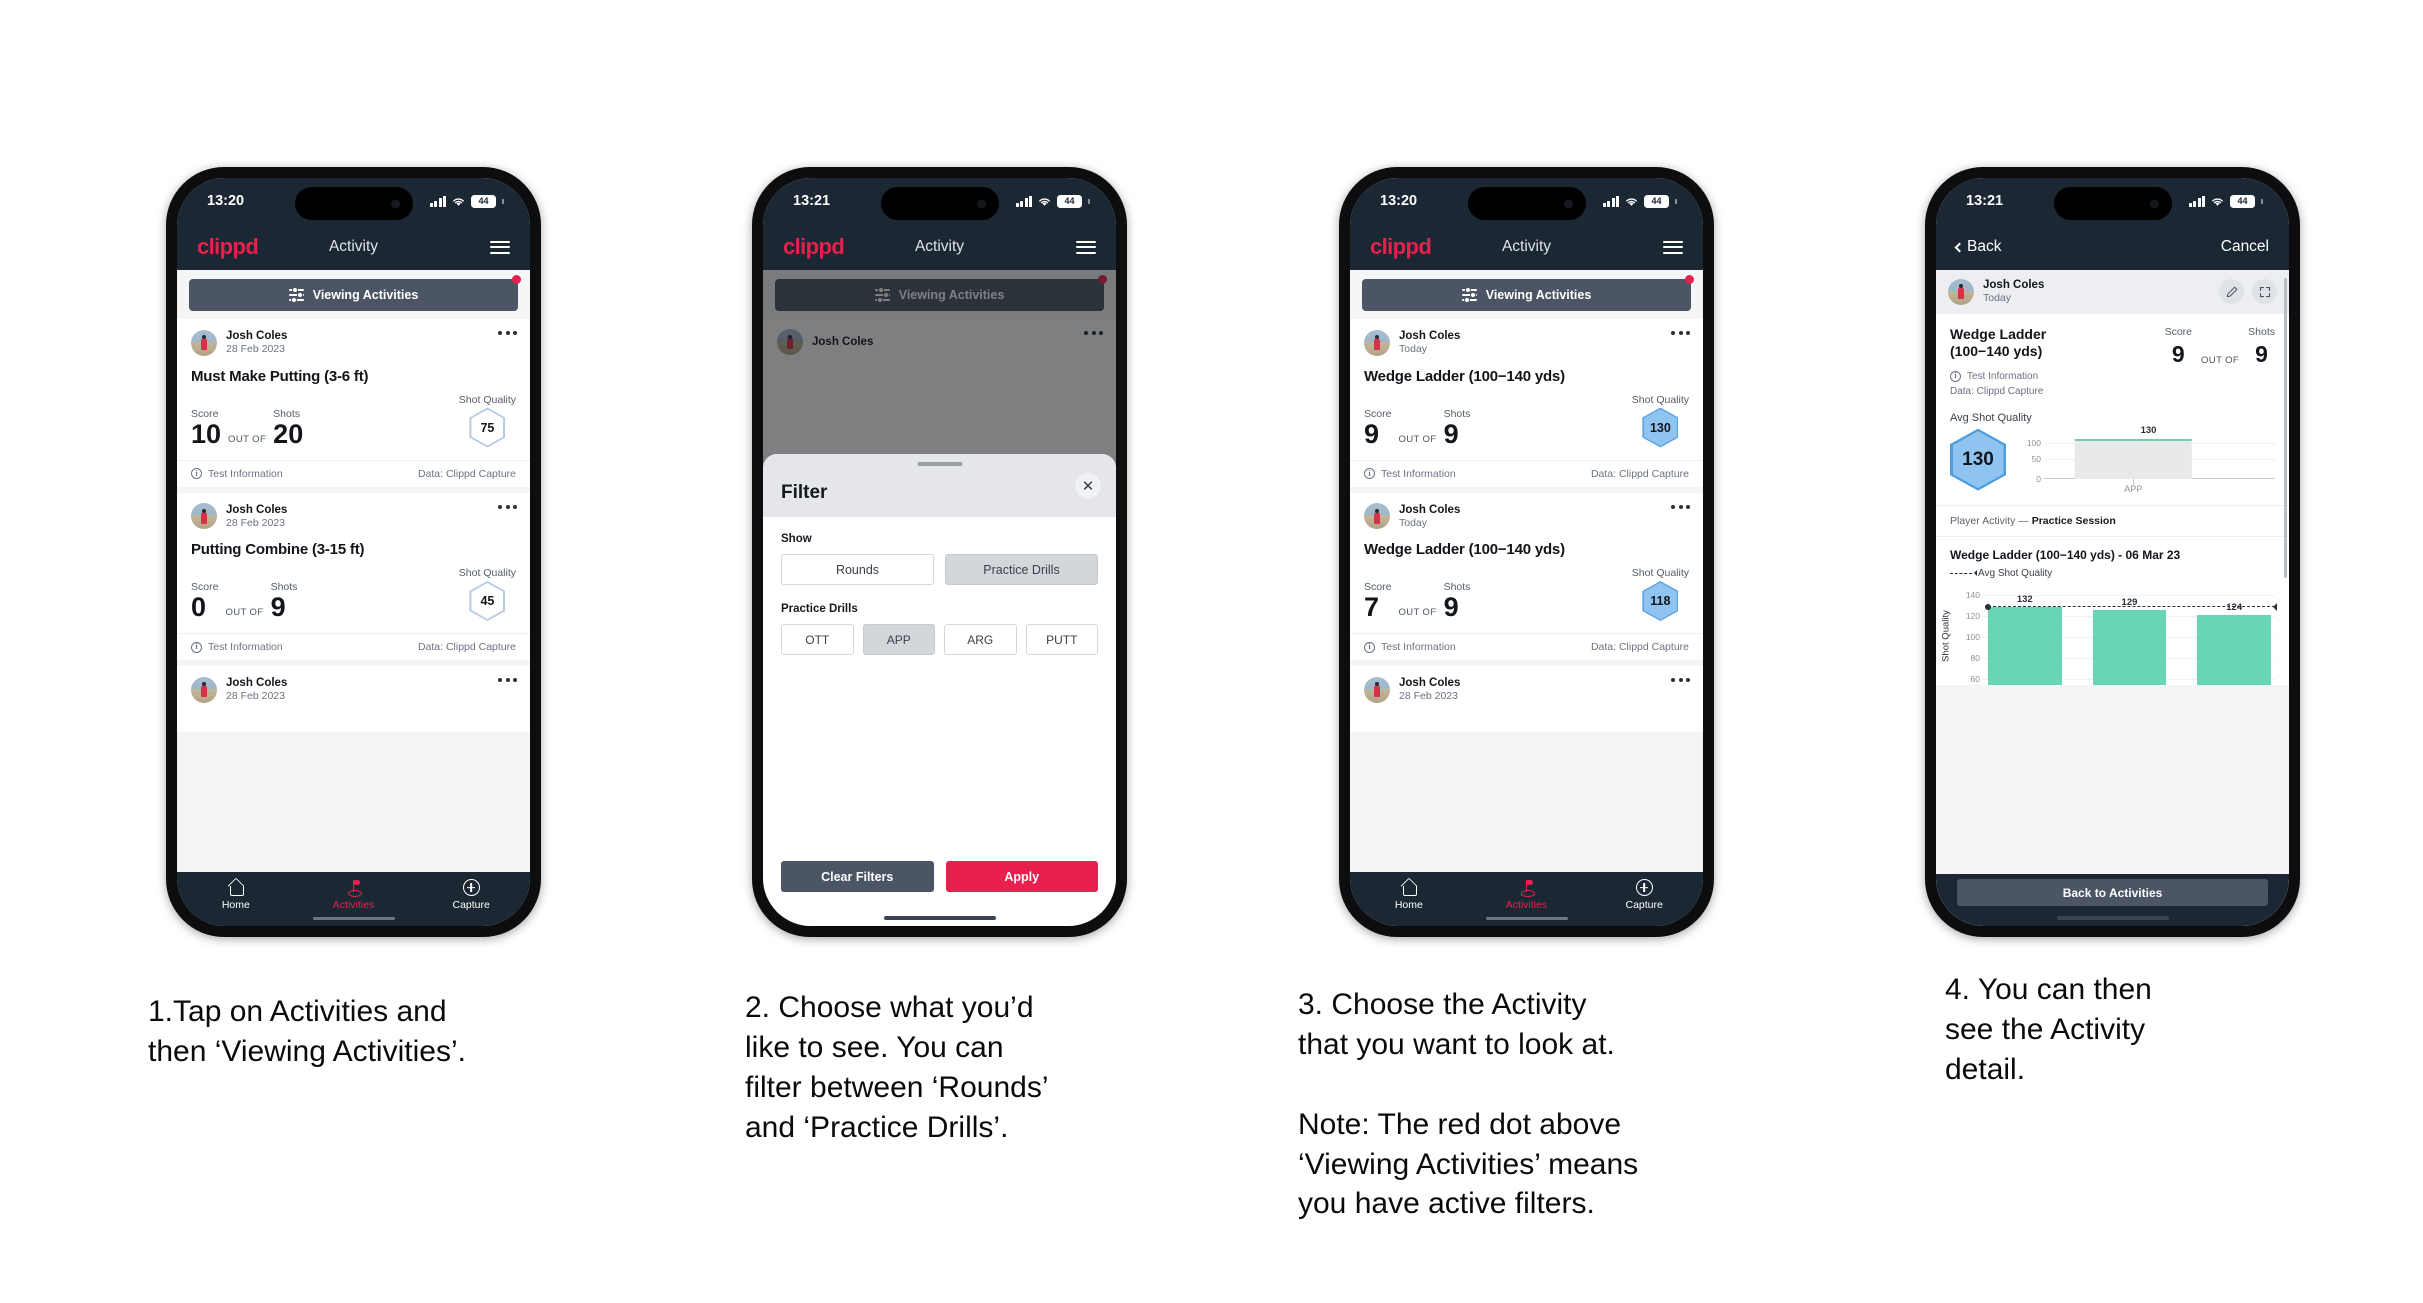 Image resolution: width=2423 pixels, height=1303 pixels. I want to click on card-footer: i Test Information Data: Clippd Capture, so click(353, 473).